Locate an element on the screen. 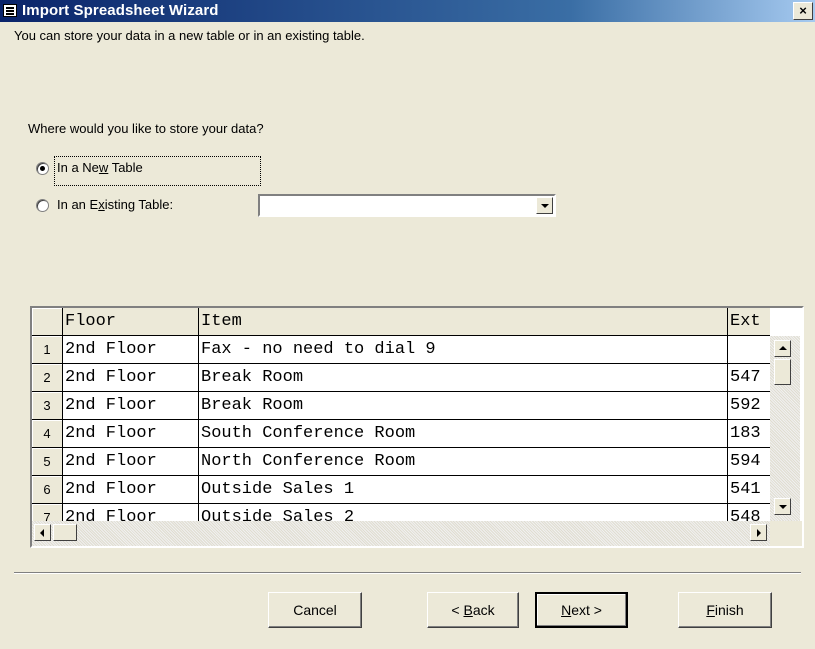 The width and height of the screenshot is (815, 649). back-button-after: ack is located at coordinates (483, 610).